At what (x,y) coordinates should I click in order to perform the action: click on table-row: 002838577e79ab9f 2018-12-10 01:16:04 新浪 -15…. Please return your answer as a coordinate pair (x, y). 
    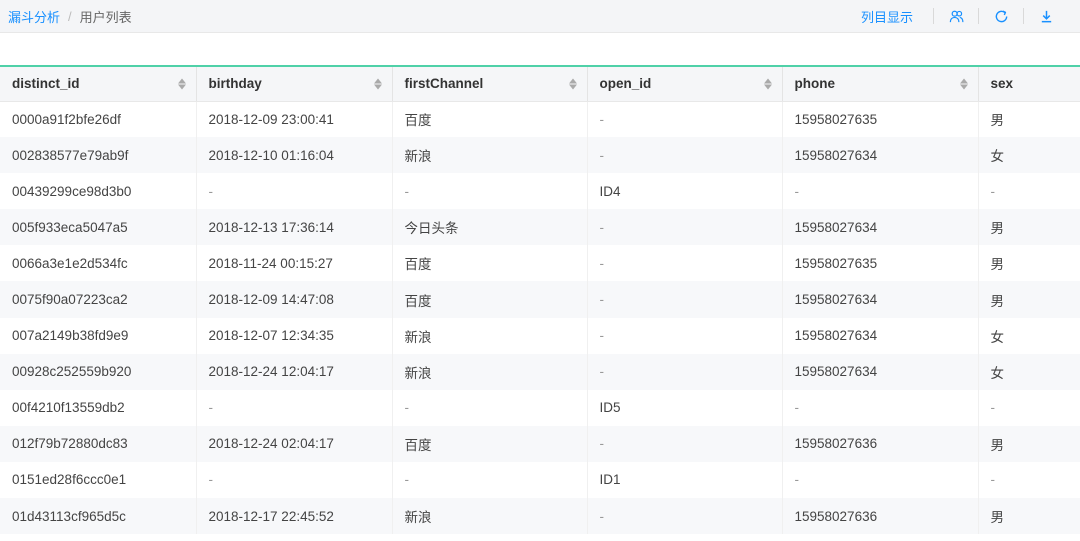
    Looking at the image, I should click on (540, 155).